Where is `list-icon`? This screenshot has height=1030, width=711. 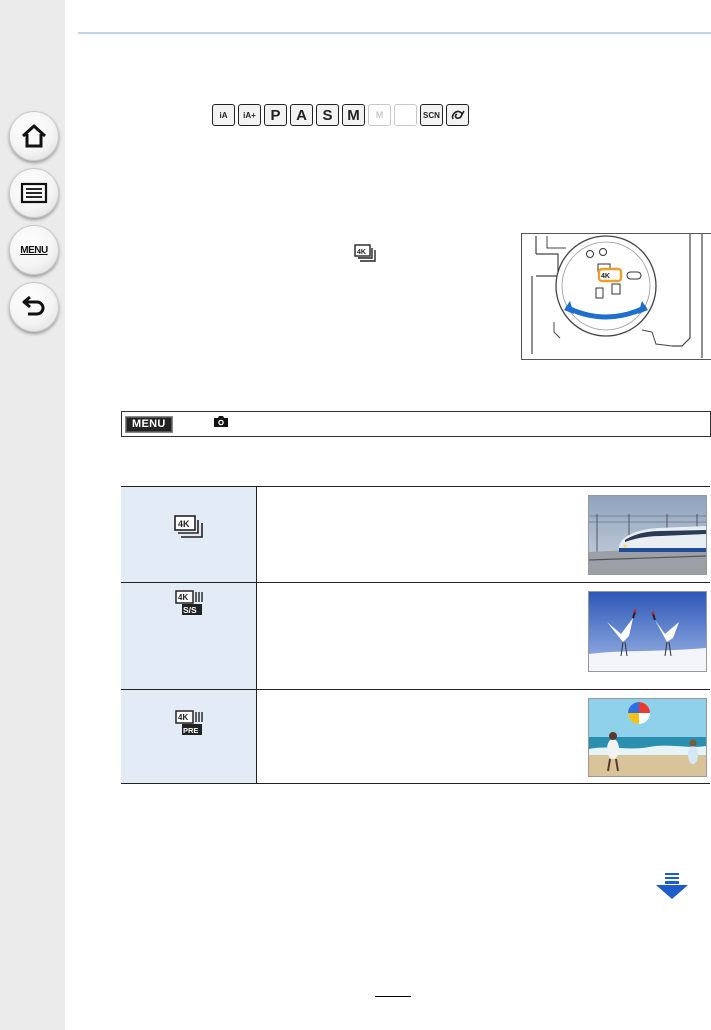
list-icon is located at coordinates (34, 193).